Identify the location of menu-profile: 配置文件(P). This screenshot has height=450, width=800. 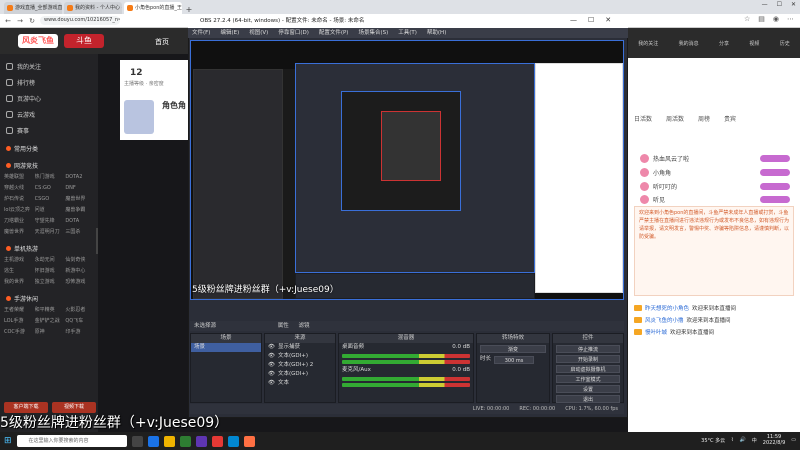
(334, 33).